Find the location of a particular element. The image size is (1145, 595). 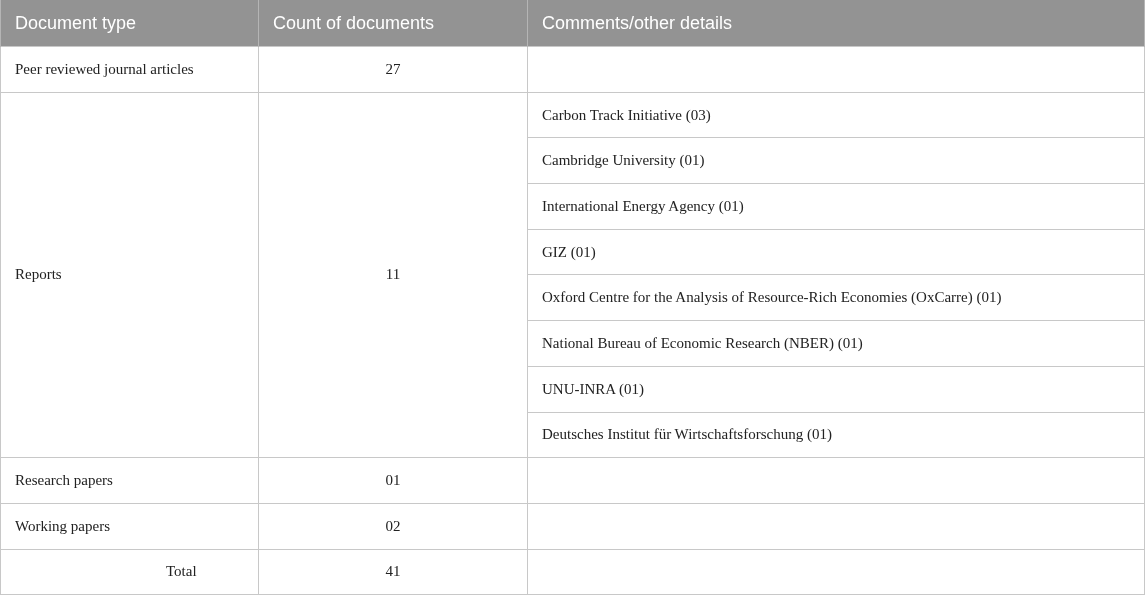

total-label: Total is located at coordinates (129, 572).